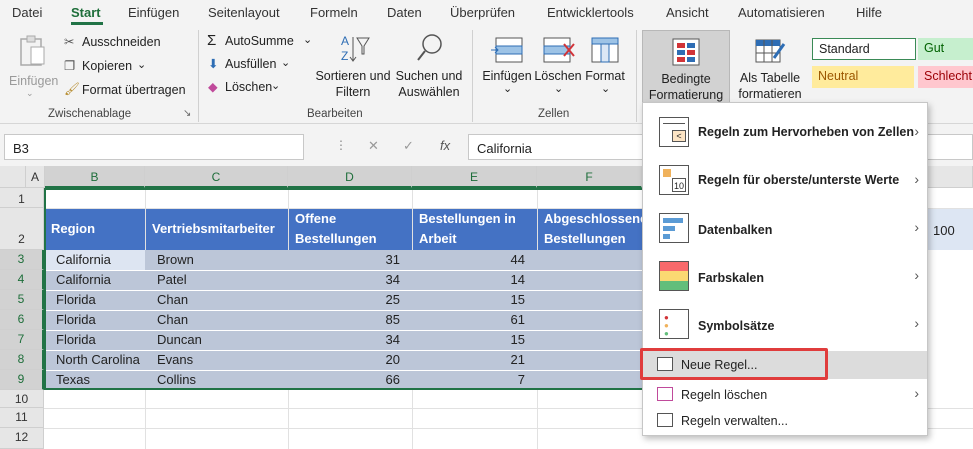 The width and height of the screenshot is (973, 449). I want to click on row-header-7: 7, so click(22, 340).